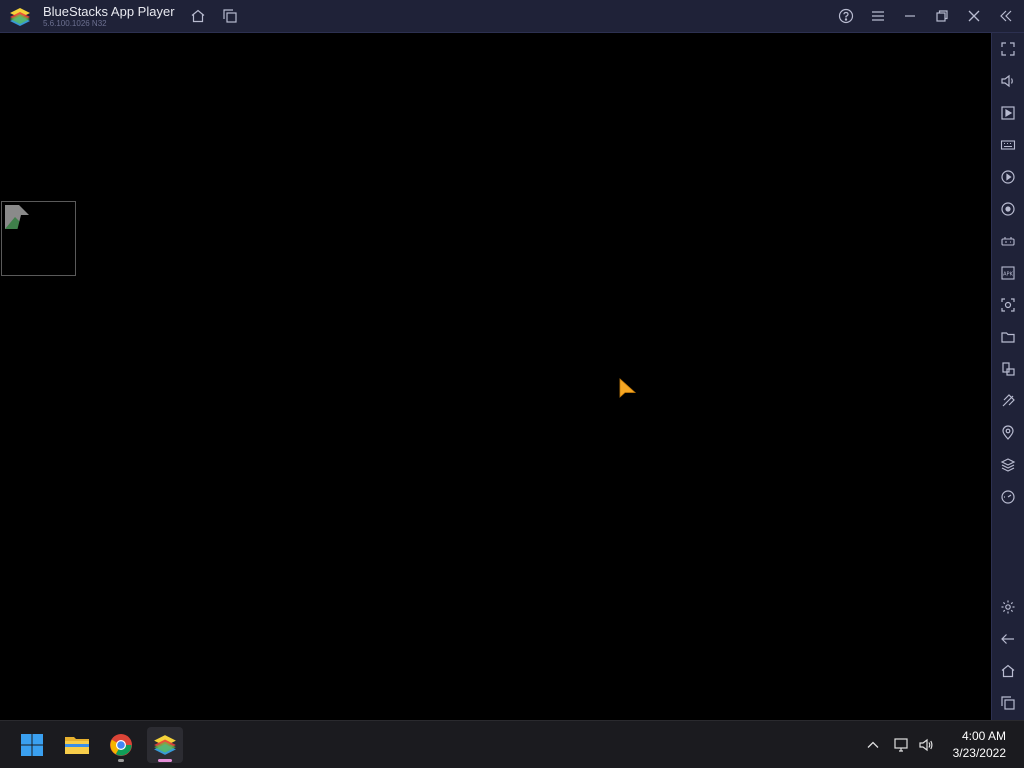 Image resolution: width=1024 pixels, height=768 pixels. I want to click on android-home-icon, so click(1008, 671).